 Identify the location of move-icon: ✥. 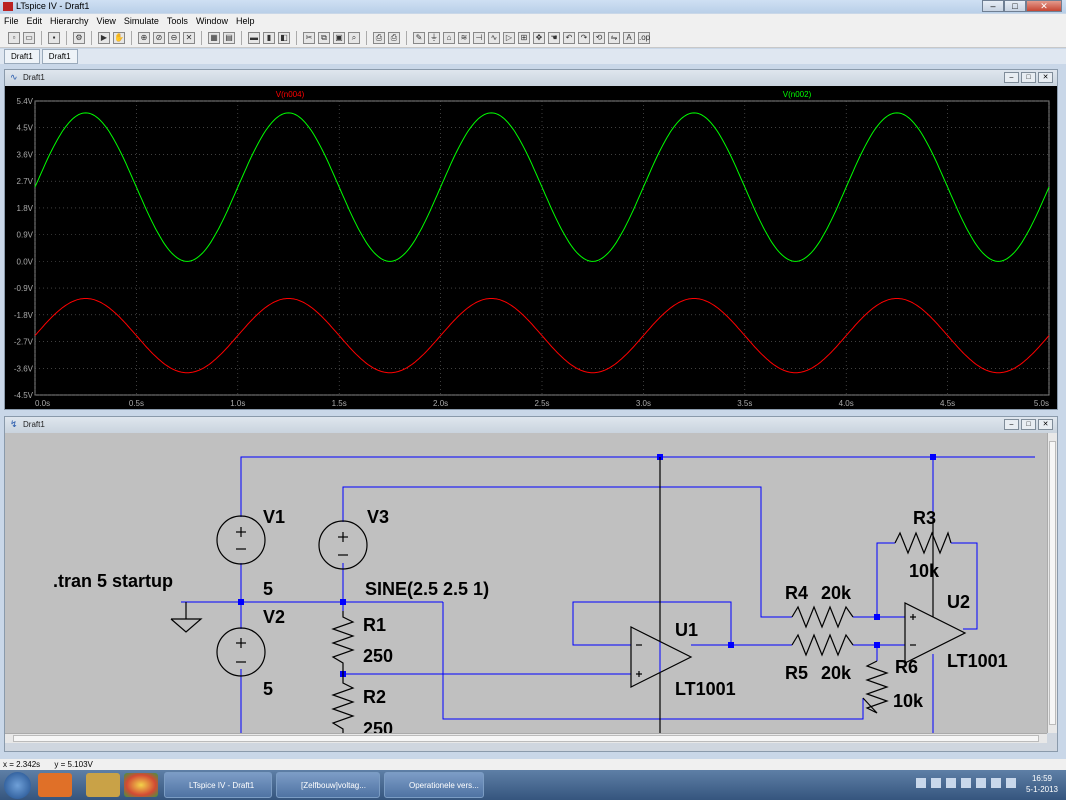
(539, 37).